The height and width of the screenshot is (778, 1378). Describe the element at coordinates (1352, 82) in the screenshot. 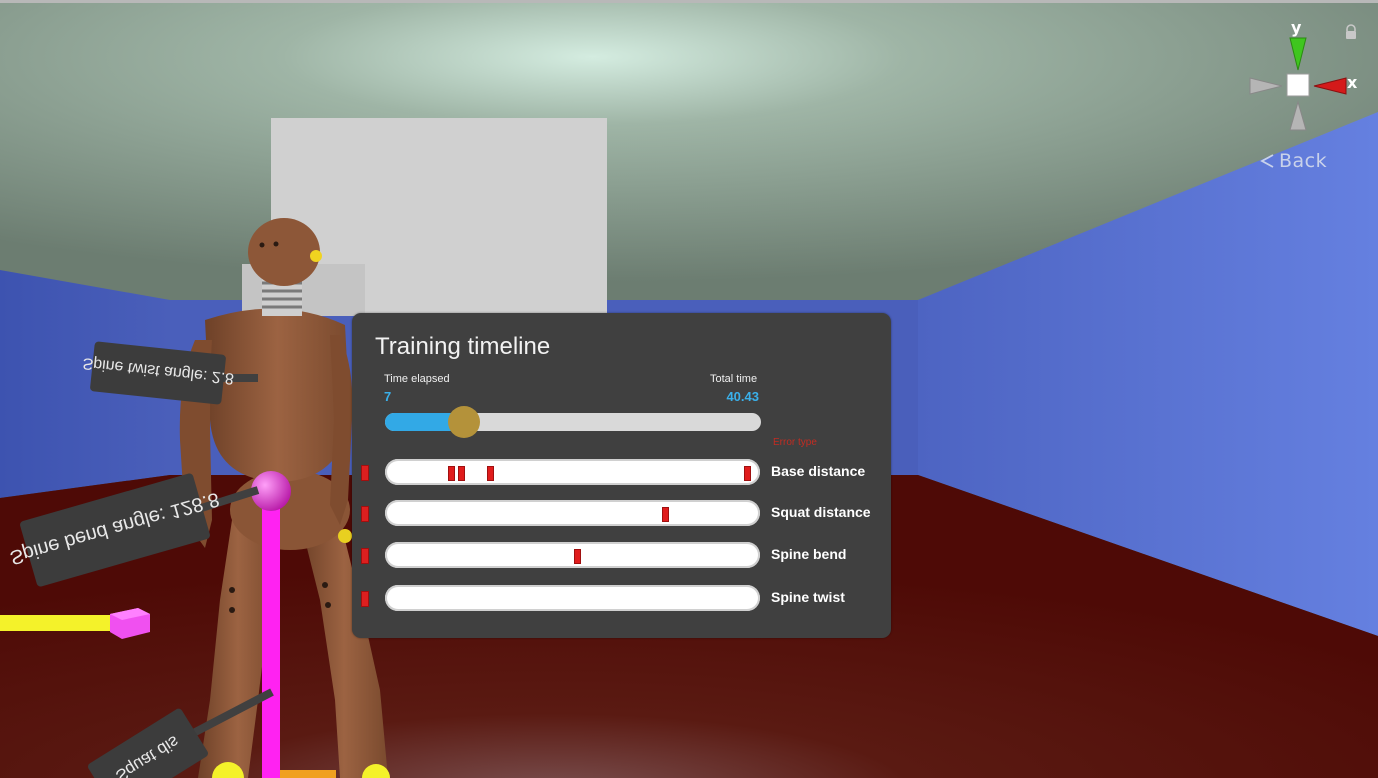

I see `gizmo-x-label: x` at that location.